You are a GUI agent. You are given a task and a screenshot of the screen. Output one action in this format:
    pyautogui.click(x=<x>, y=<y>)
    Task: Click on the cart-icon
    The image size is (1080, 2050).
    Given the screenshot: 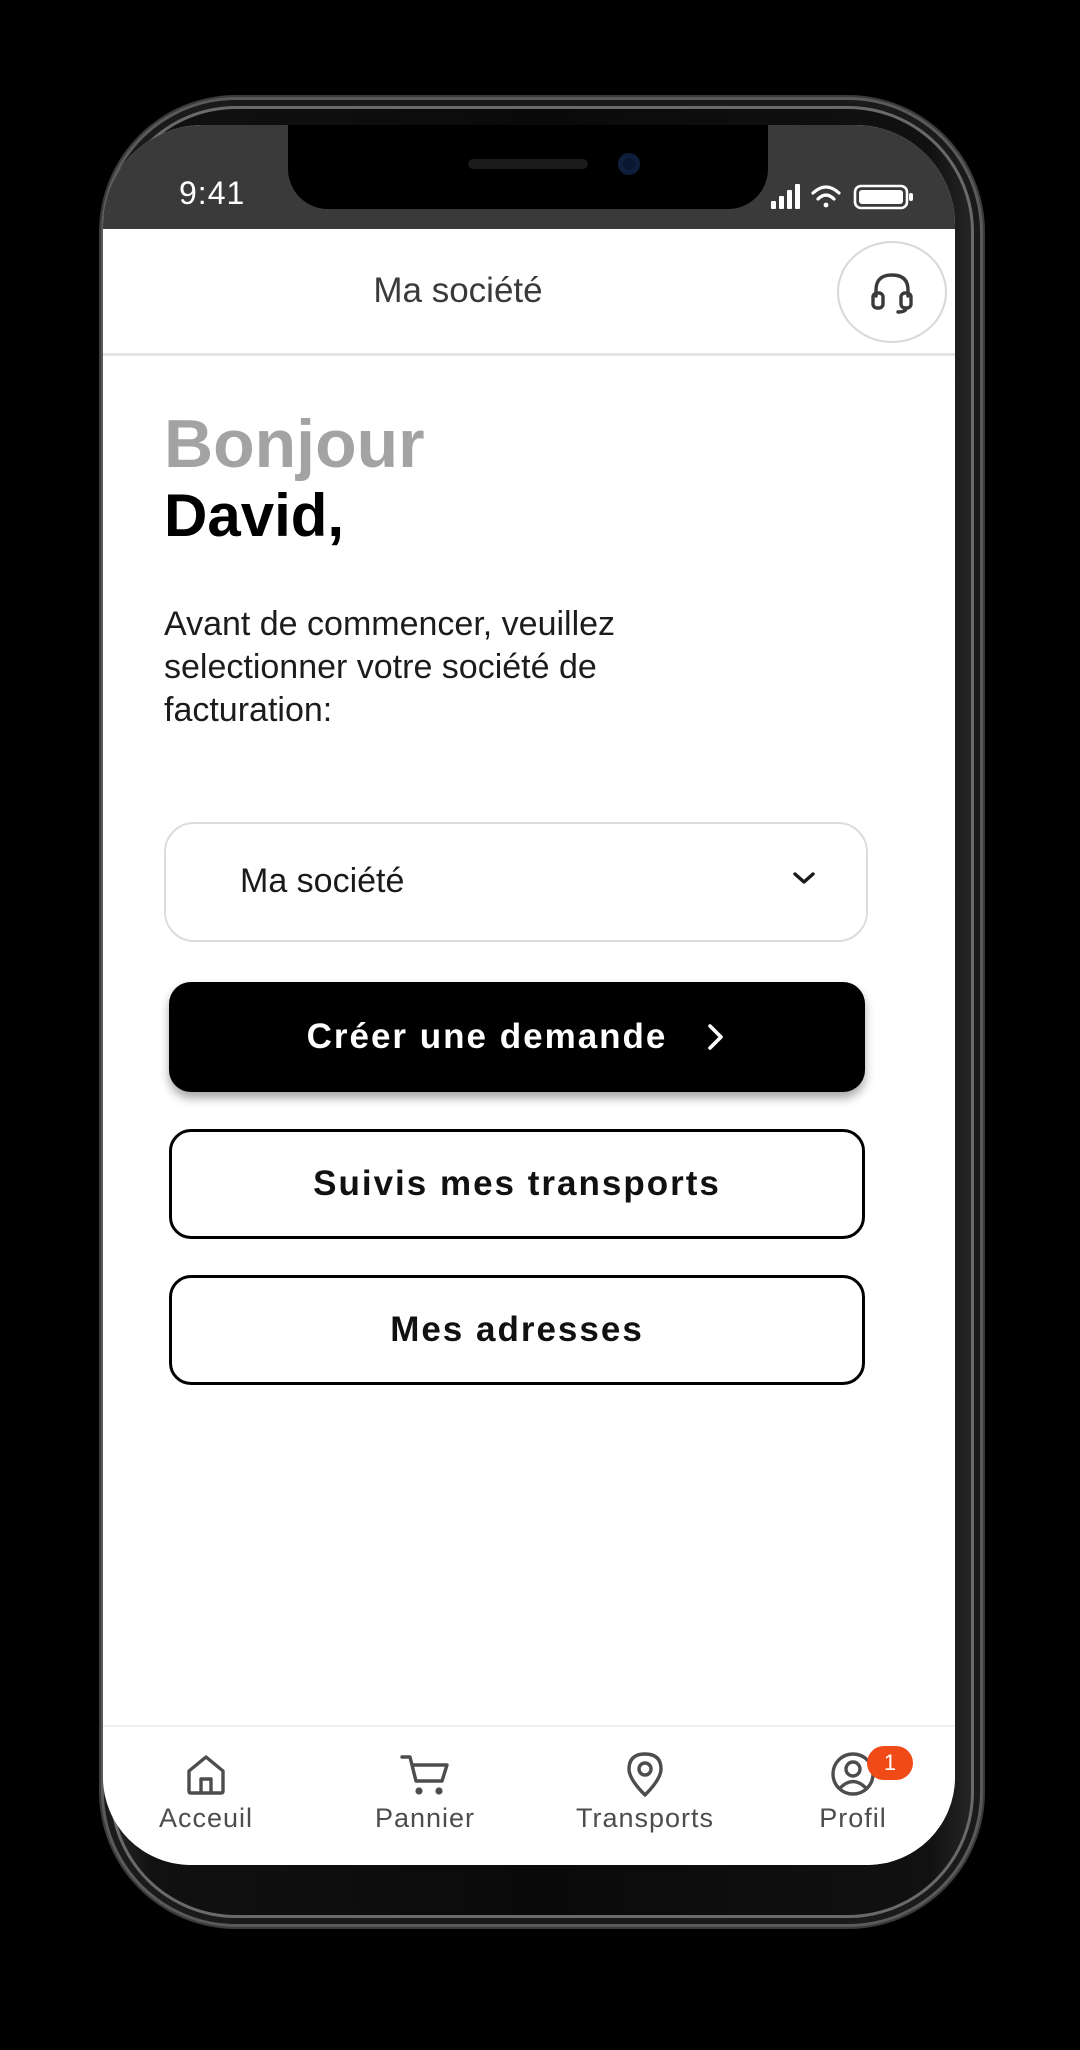 What is the action you would take?
    pyautogui.click(x=424, y=1775)
    